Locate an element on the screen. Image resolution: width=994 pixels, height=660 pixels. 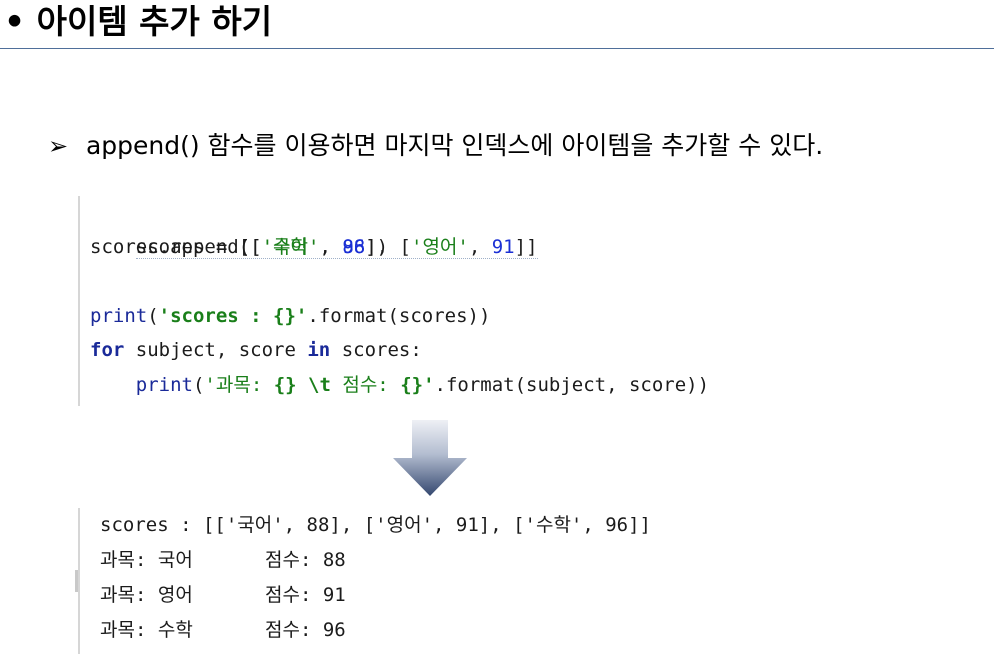
code-line-3: print('scores : {}'.format(scores)) is located at coordinates (290, 316).